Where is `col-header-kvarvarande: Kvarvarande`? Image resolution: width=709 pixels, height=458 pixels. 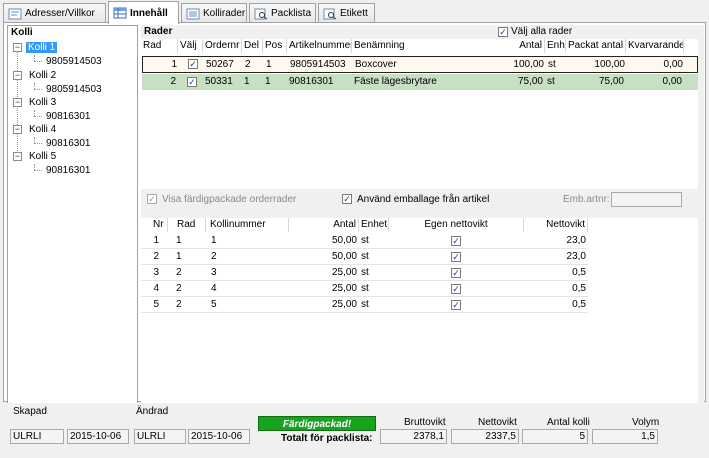
col-header-kvarvarande: Kvarvarande is located at coordinates (655, 46).